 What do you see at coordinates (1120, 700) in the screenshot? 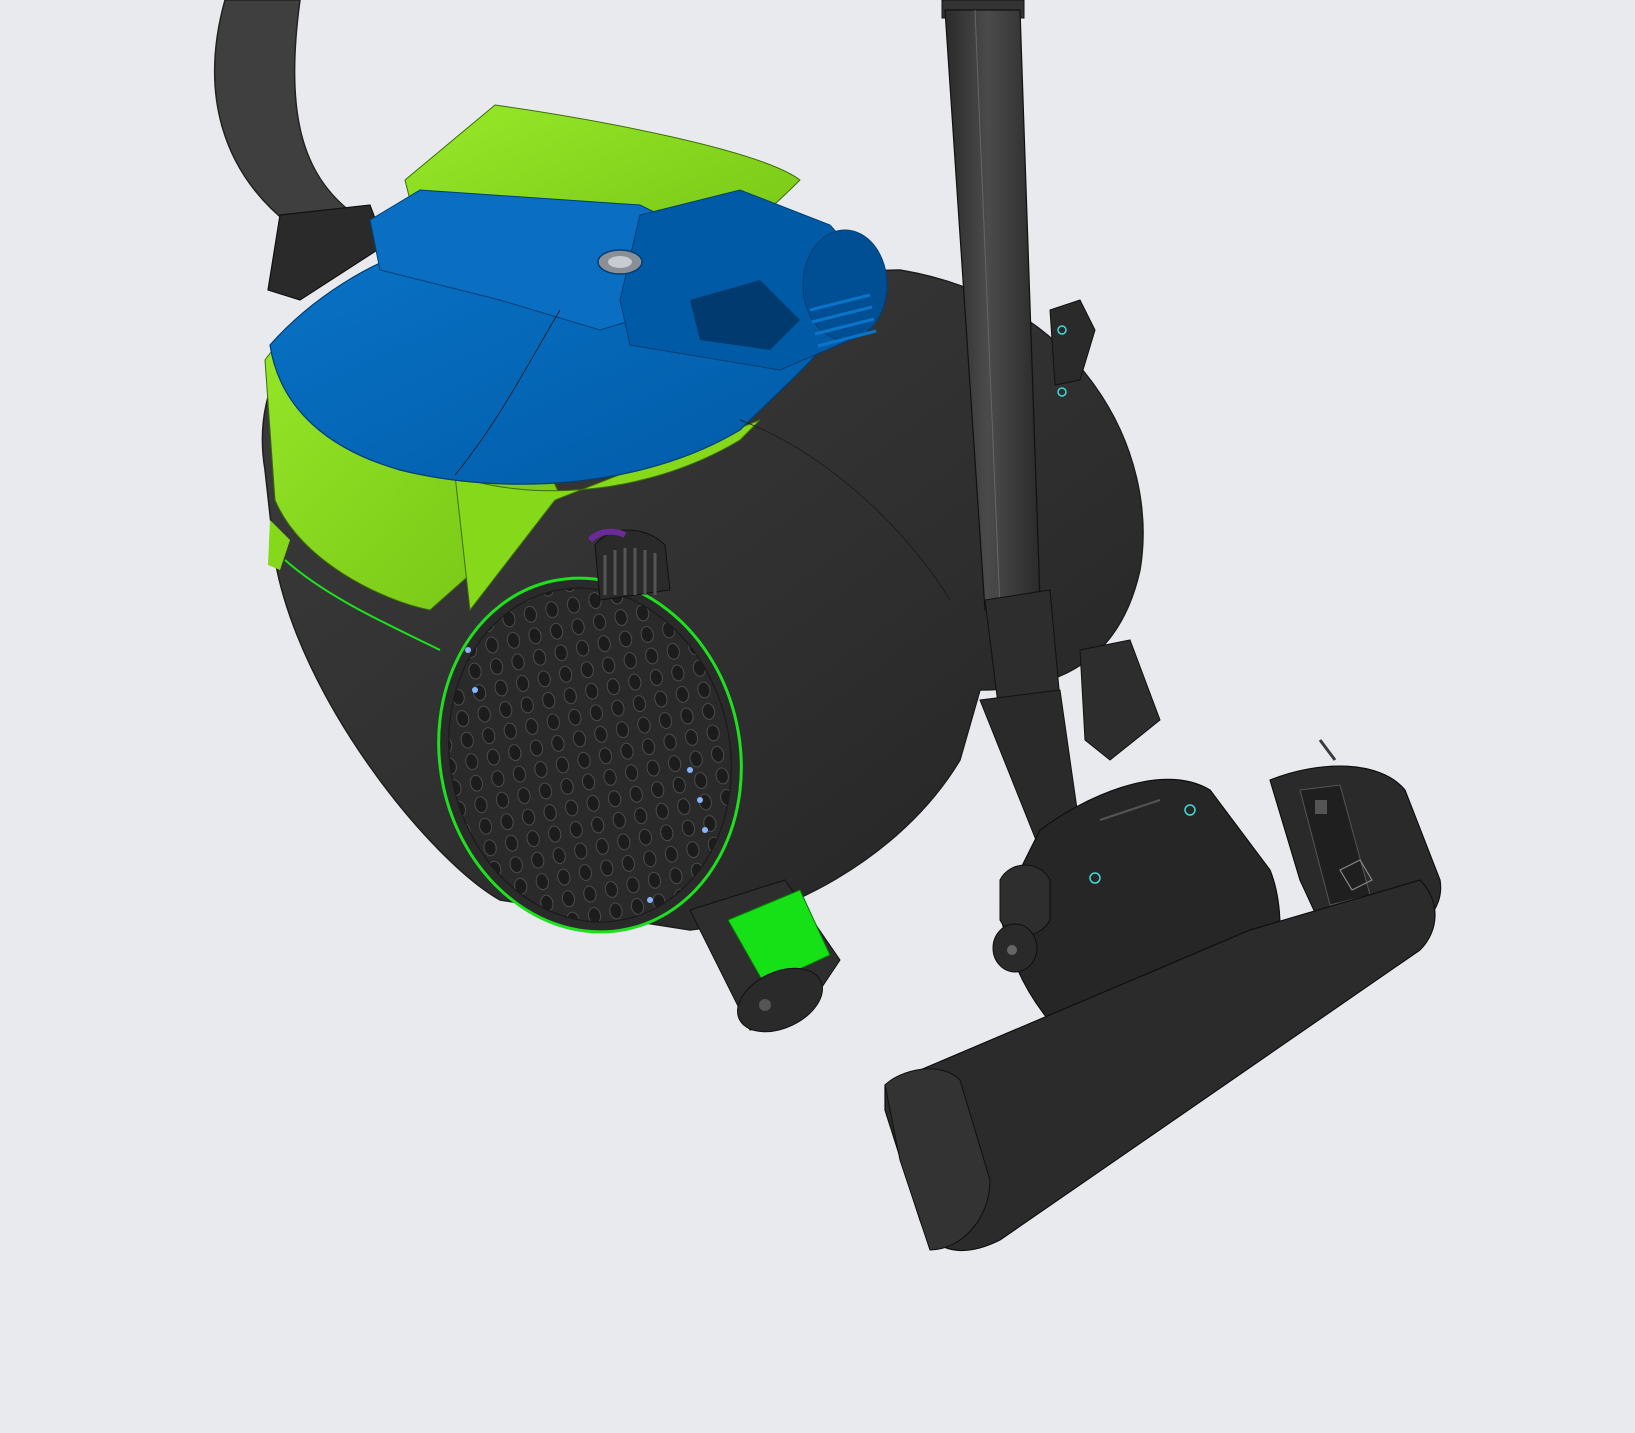
I see `side-bumper` at bounding box center [1120, 700].